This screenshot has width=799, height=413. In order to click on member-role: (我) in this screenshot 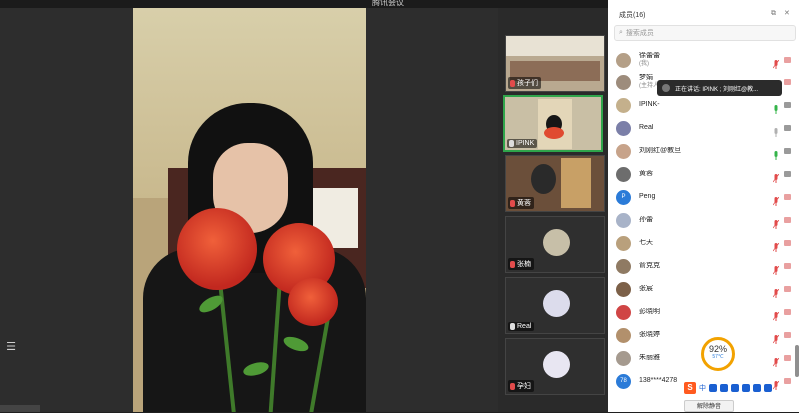, I will do `click(644, 64)`.